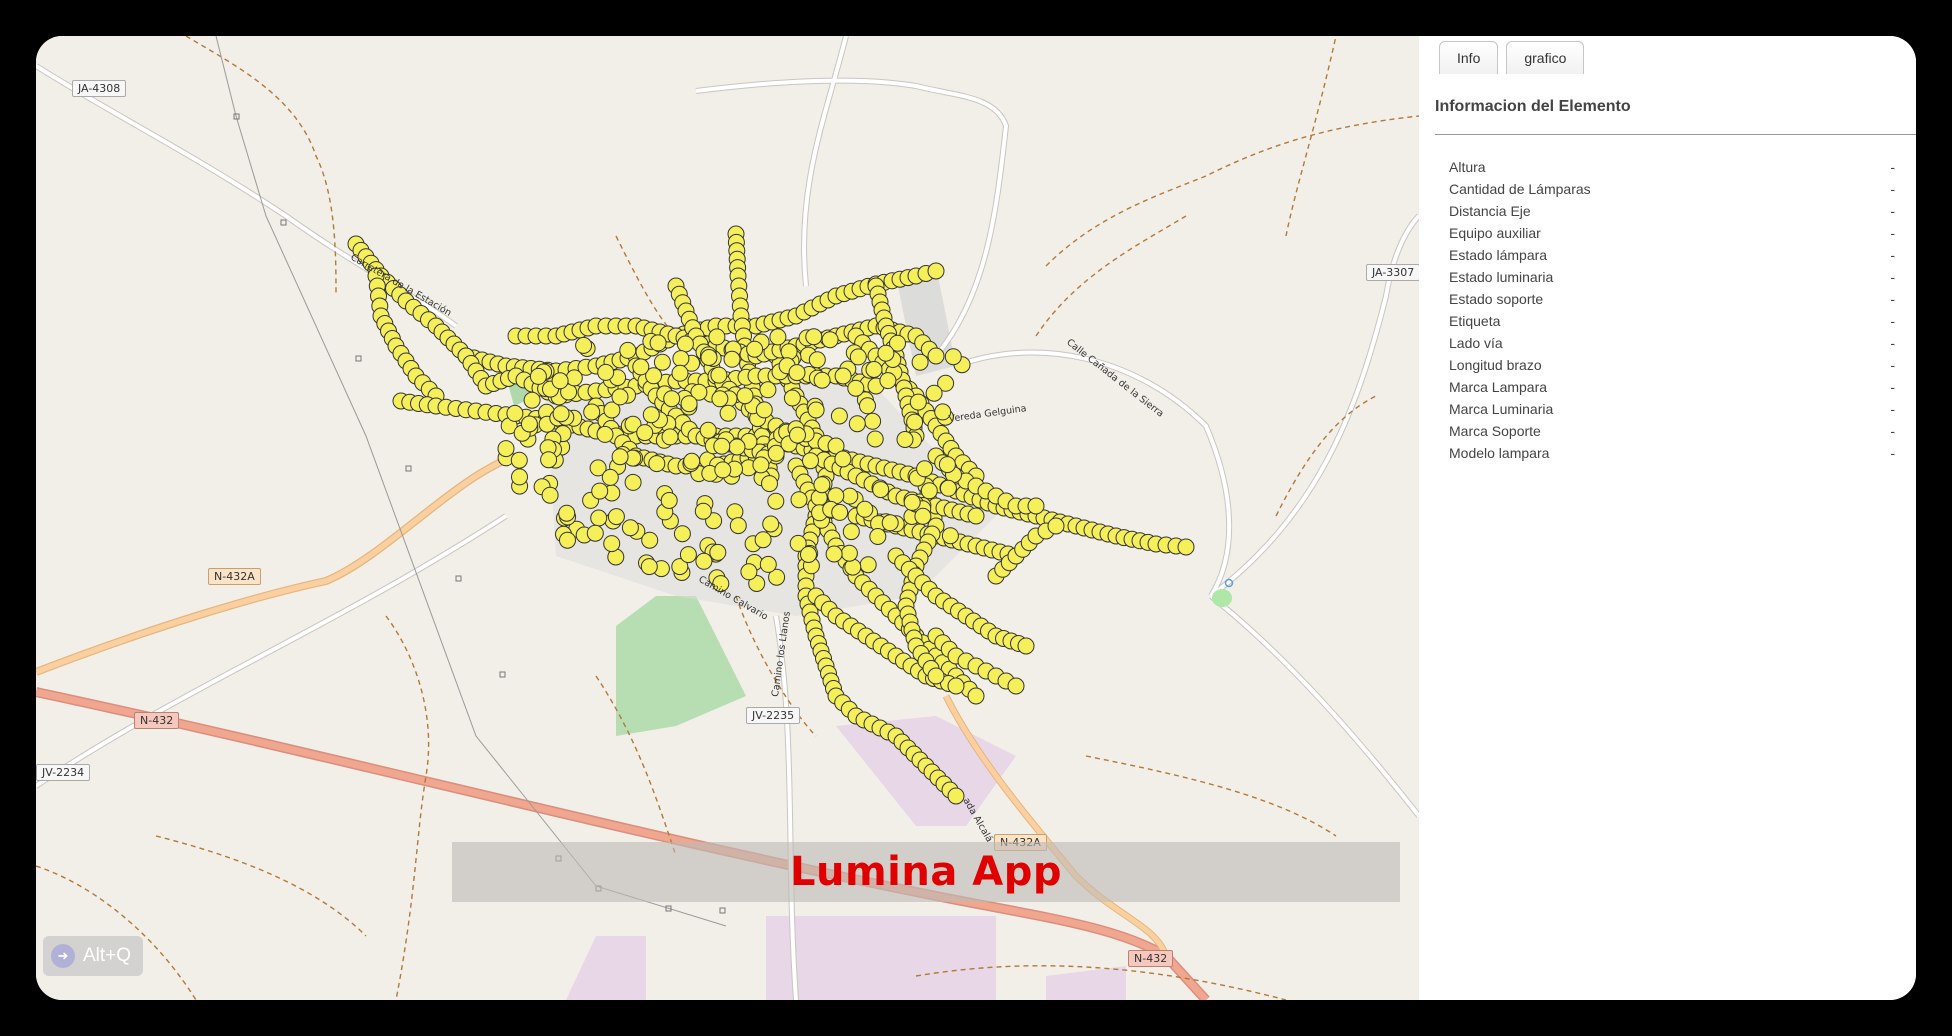 The image size is (1952, 1036). I want to click on tab-info: Info, so click(1469, 57).